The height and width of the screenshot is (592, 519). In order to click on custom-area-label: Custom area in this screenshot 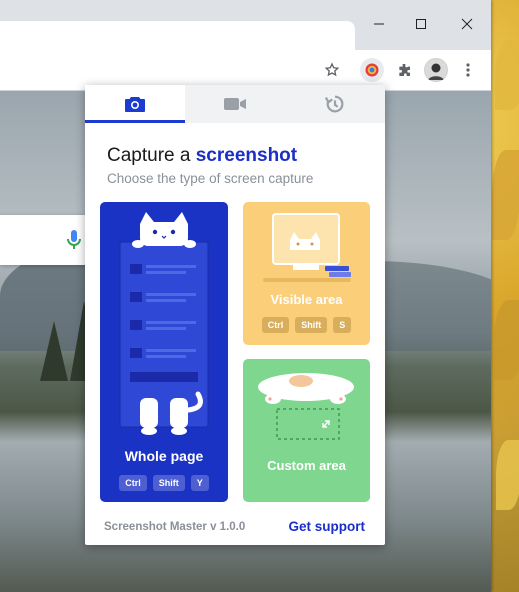, I will do `click(306, 465)`.